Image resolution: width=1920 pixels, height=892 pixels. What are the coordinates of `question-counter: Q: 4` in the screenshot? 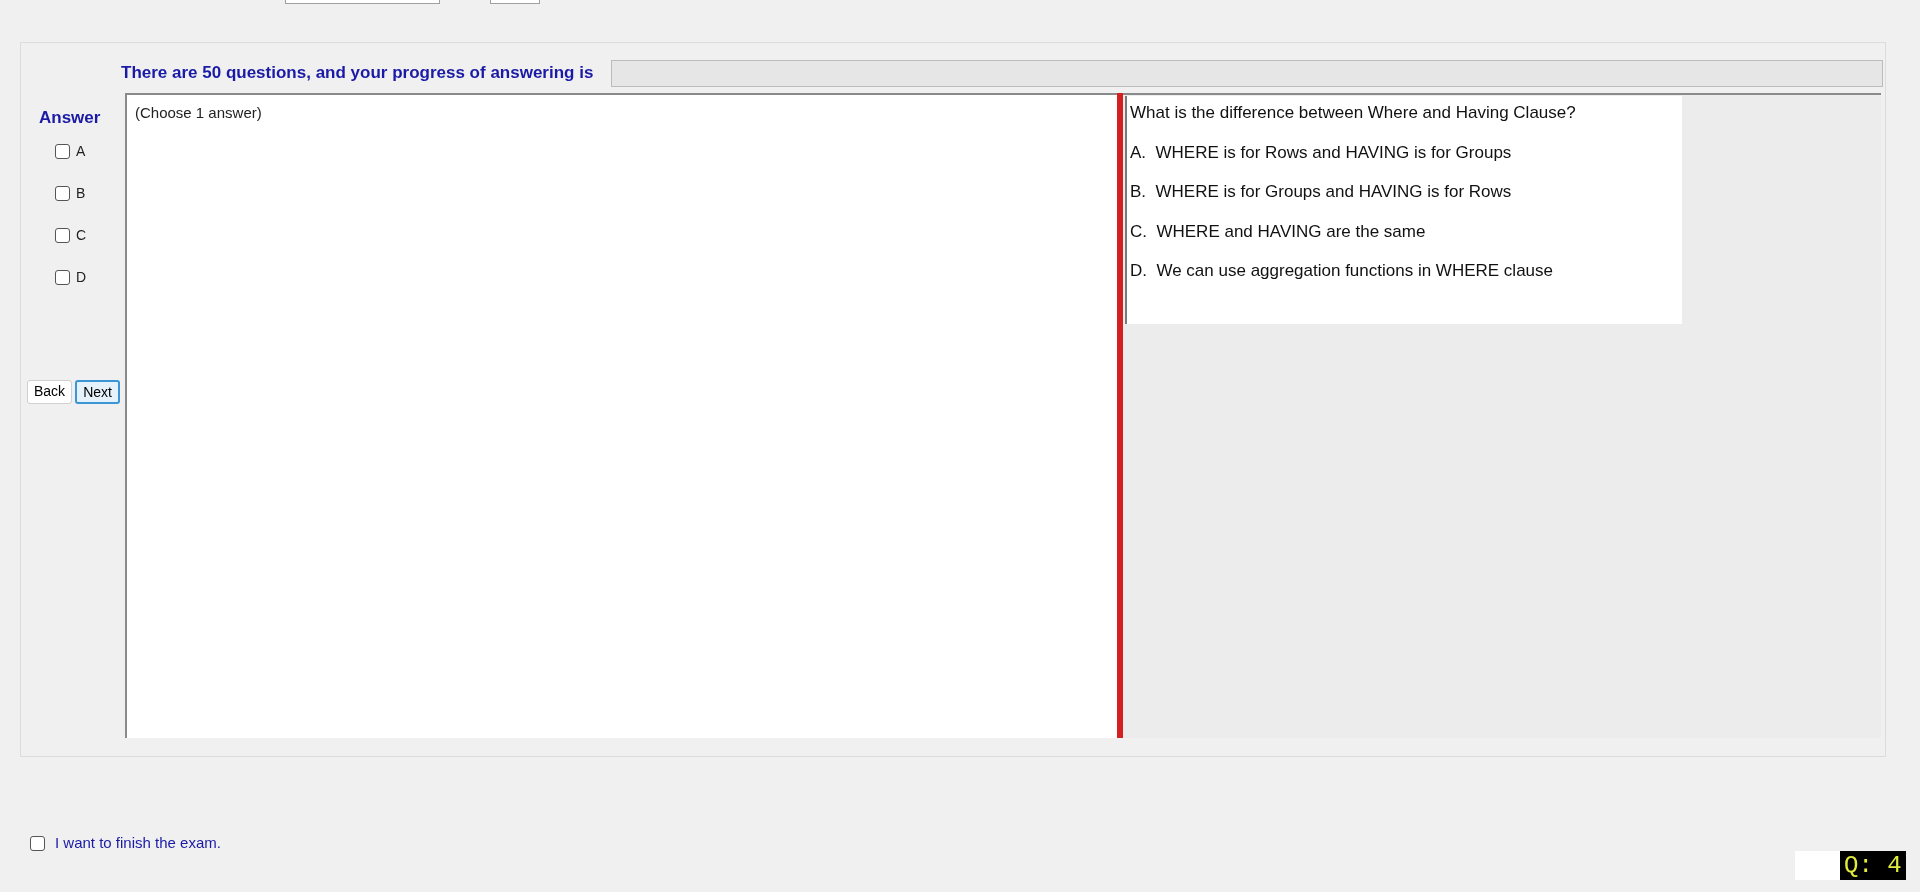 It's located at (1873, 865).